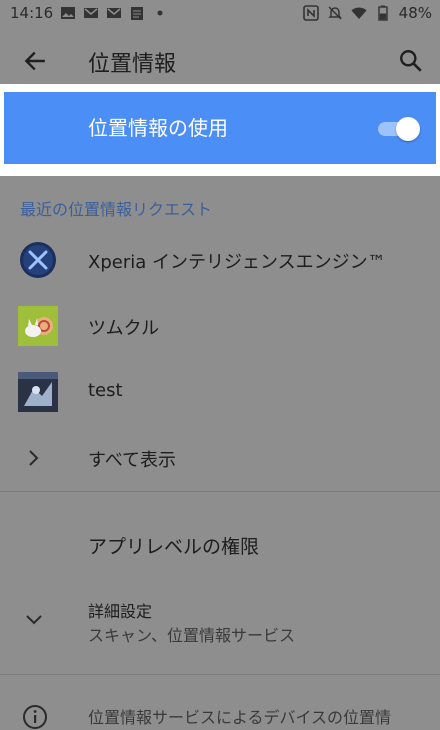  Describe the element at coordinates (32, 13) in the screenshot. I see `status-time: 14:16` at that location.